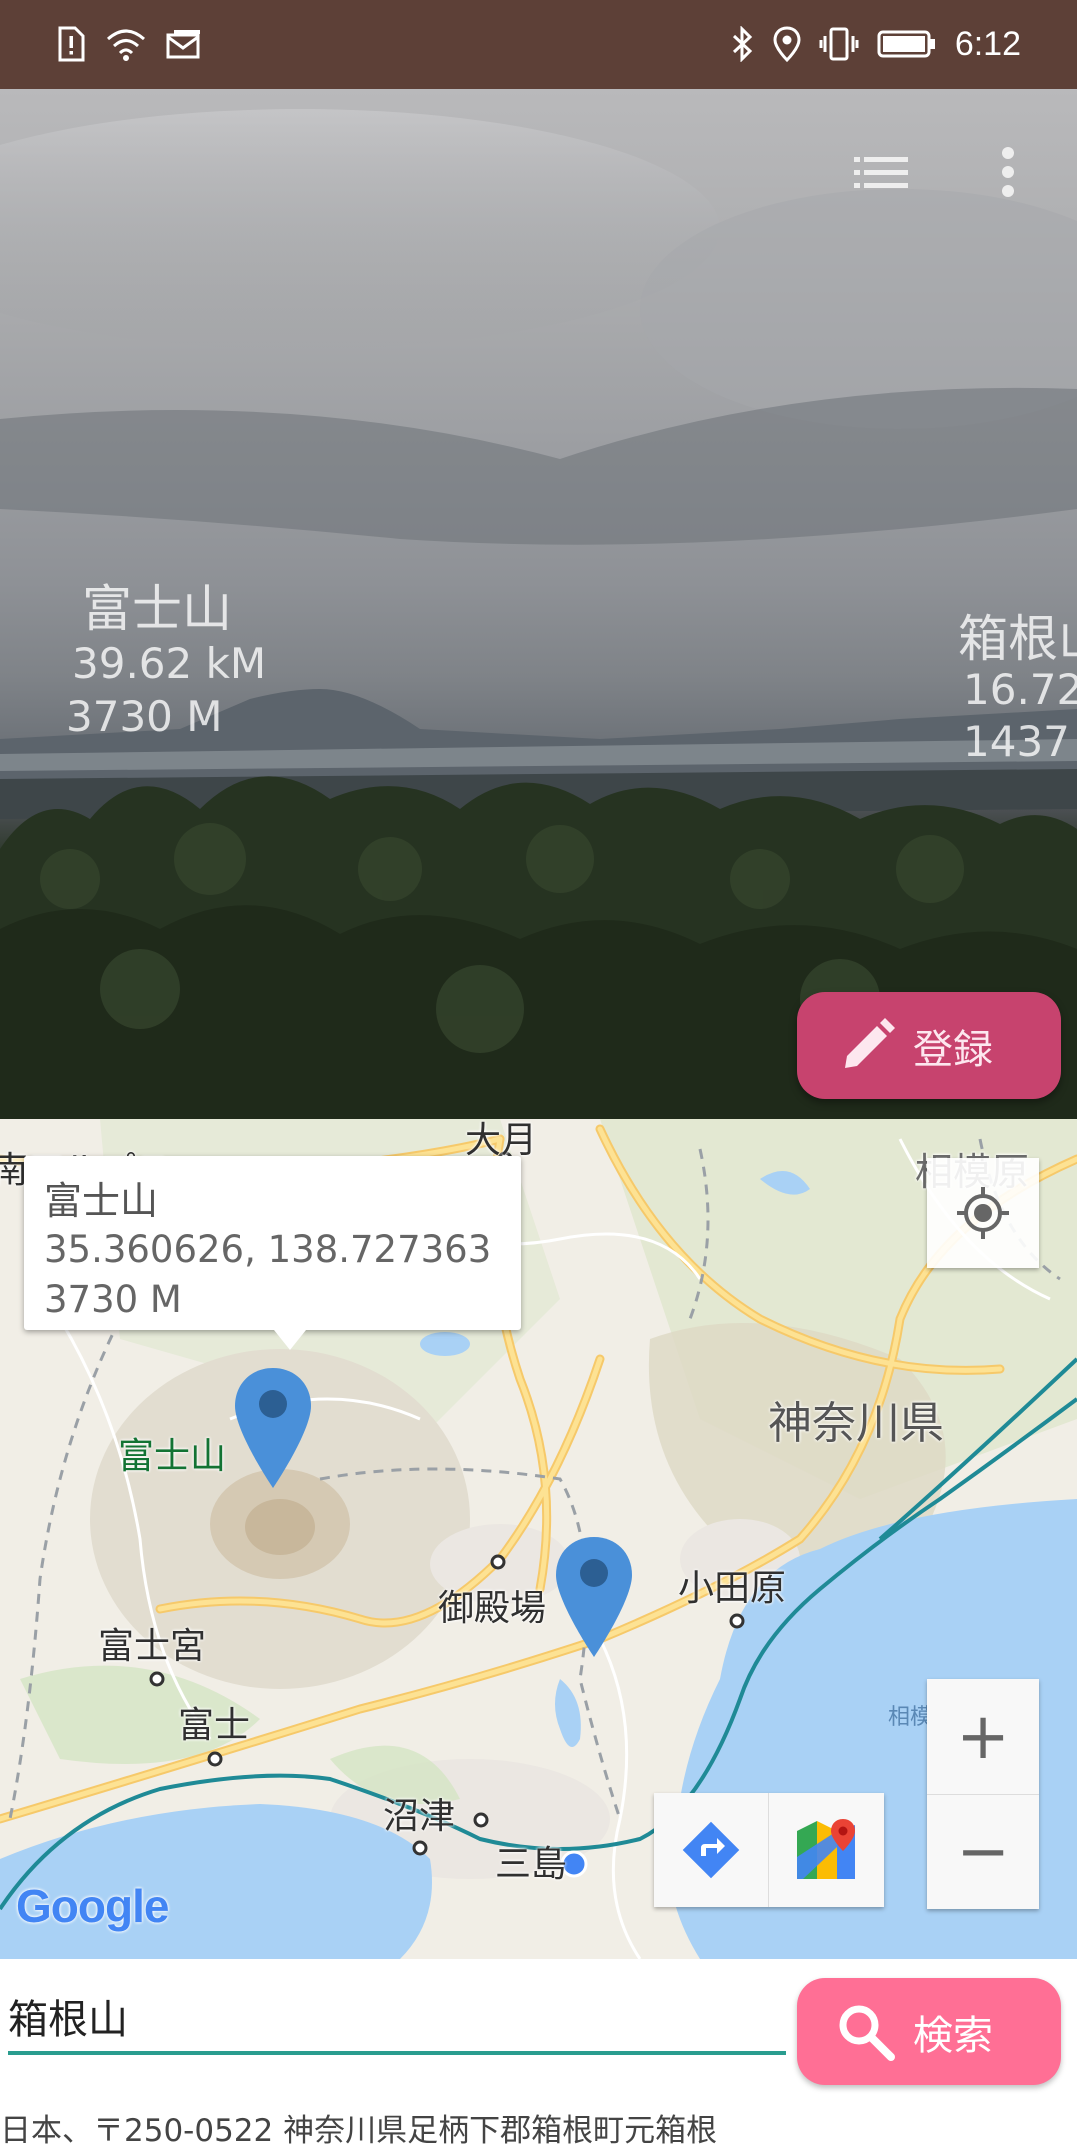  What do you see at coordinates (1008, 175) in the screenshot?
I see `more-vert-icon` at bounding box center [1008, 175].